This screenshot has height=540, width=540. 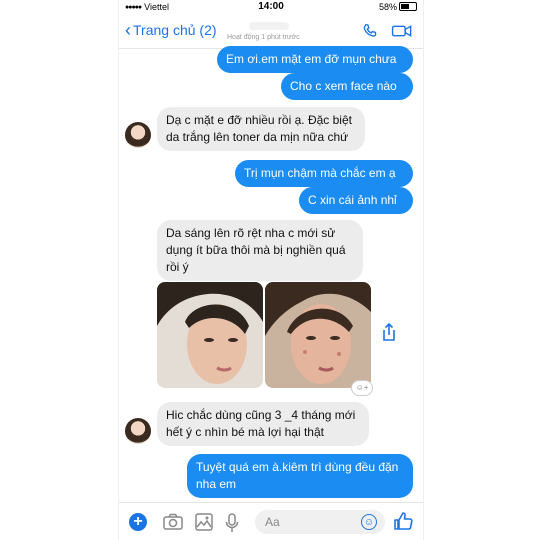 I want to click on battery-icon, so click(x=408, y=6).